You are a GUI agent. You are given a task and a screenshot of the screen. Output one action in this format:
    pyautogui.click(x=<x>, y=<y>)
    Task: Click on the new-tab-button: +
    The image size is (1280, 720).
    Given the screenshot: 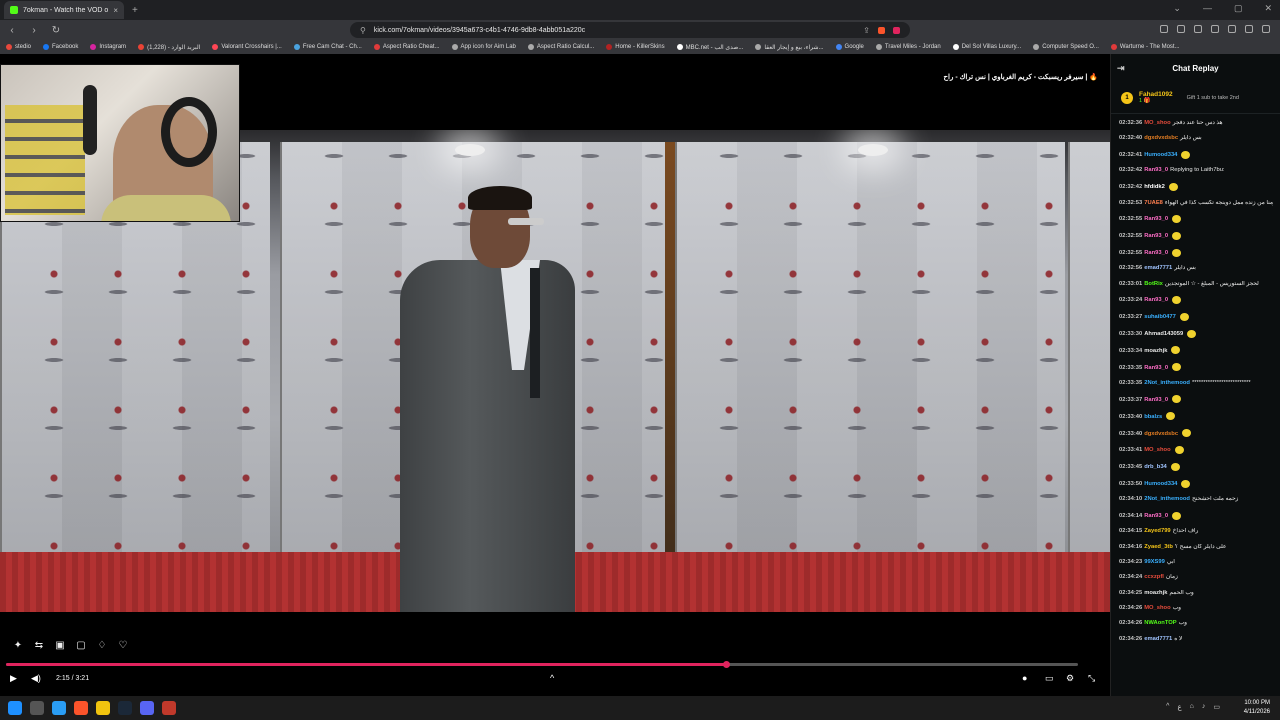 What is the action you would take?
    pyautogui.click(x=135, y=10)
    